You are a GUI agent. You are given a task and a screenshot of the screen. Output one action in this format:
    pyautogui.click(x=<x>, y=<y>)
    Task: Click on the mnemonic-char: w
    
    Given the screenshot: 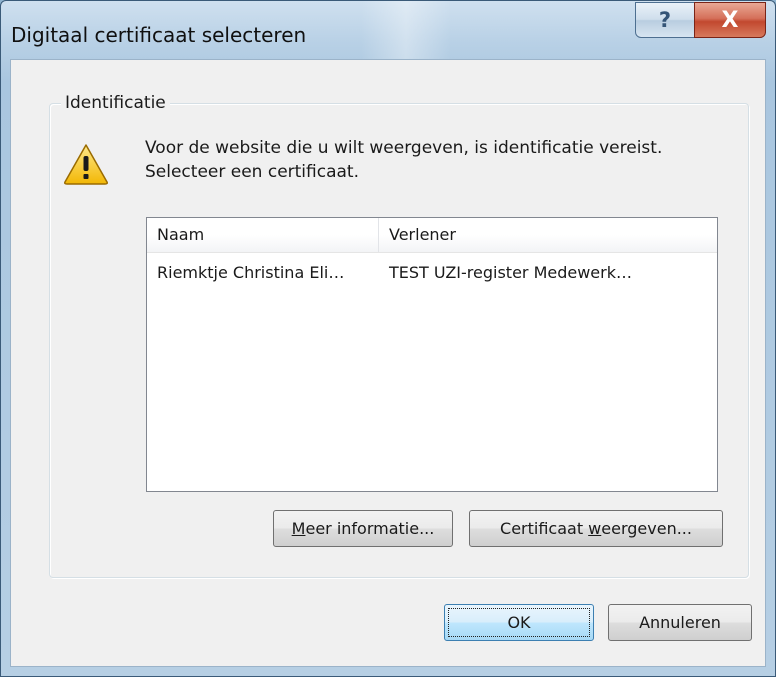 What is the action you would take?
    pyautogui.click(x=595, y=528)
    